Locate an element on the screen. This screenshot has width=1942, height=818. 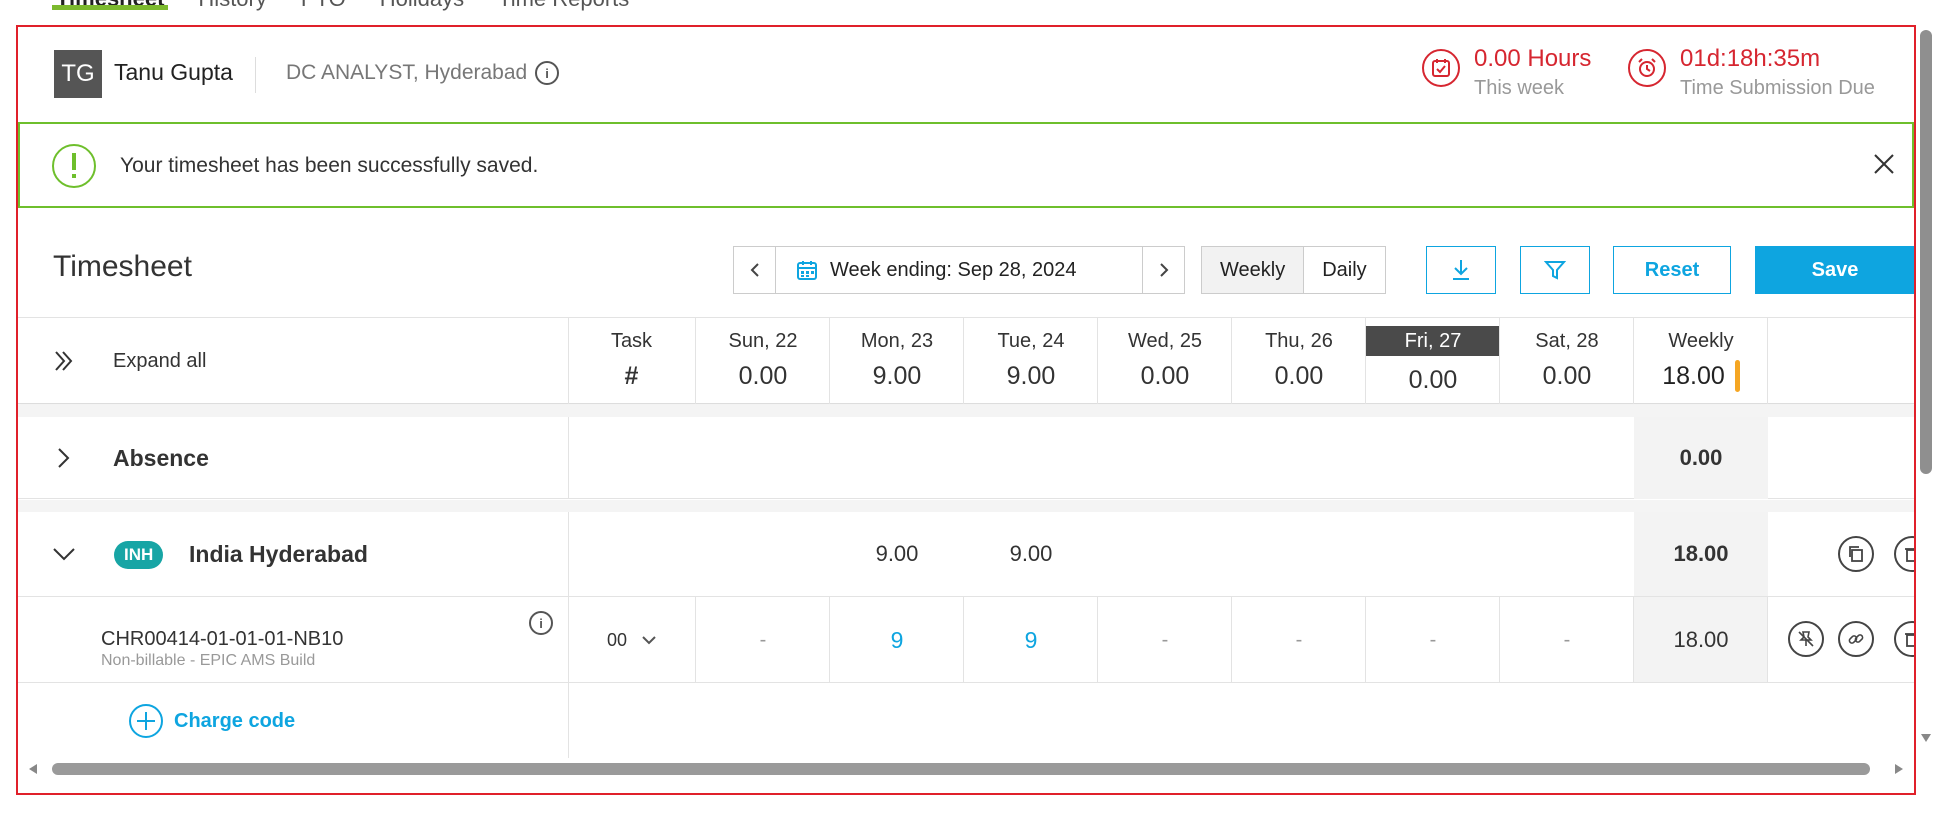
vertical-scroll-thumb is located at coordinates (1926, 252).